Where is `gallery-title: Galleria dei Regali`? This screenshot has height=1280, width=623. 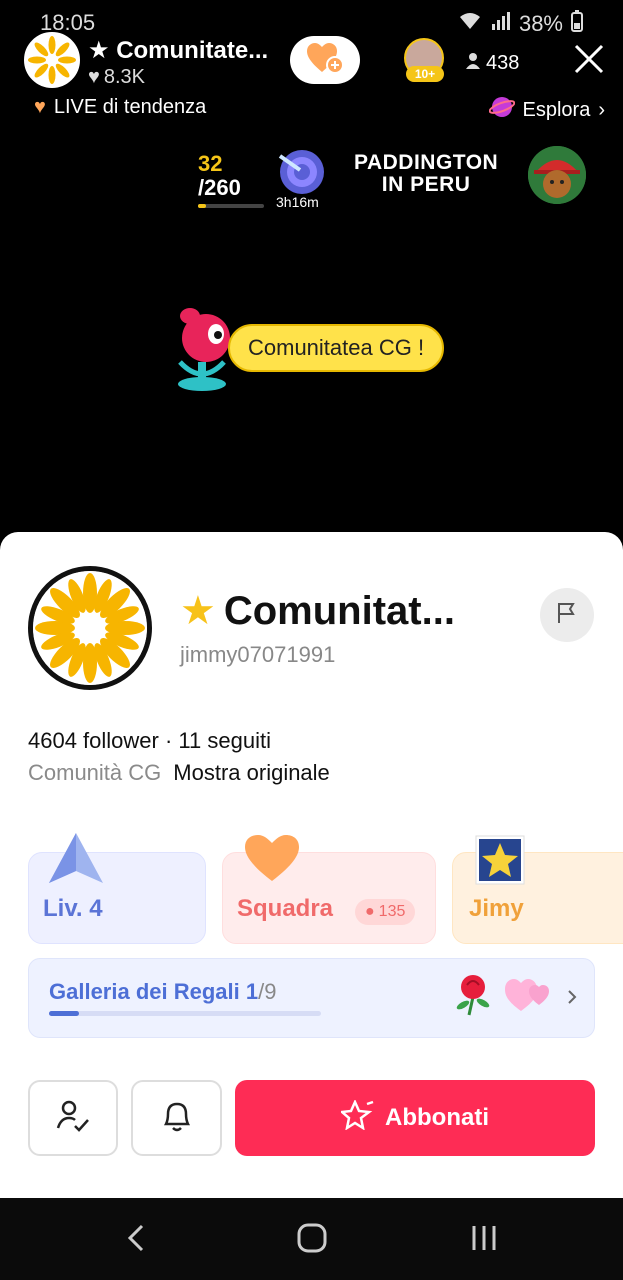
gallery-title: Galleria dei Regali is located at coordinates (144, 991).